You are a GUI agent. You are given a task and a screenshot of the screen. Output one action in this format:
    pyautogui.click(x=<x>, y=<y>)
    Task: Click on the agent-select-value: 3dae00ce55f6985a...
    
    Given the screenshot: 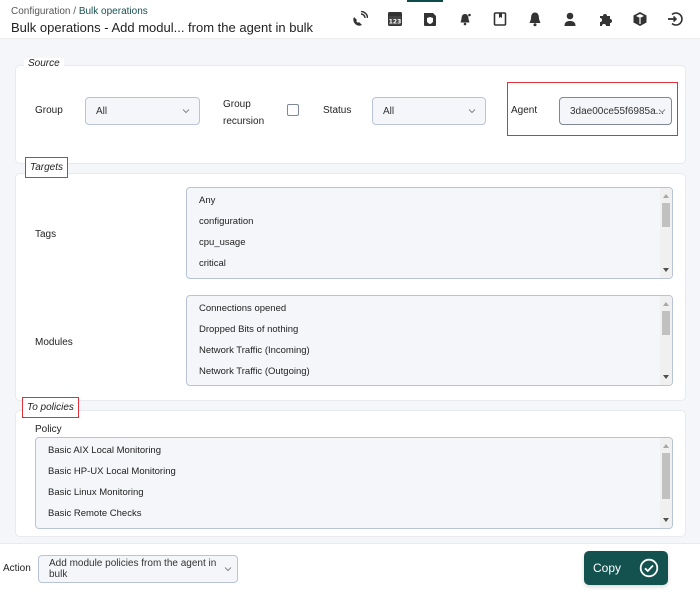 What is the action you would take?
    pyautogui.click(x=617, y=111)
    